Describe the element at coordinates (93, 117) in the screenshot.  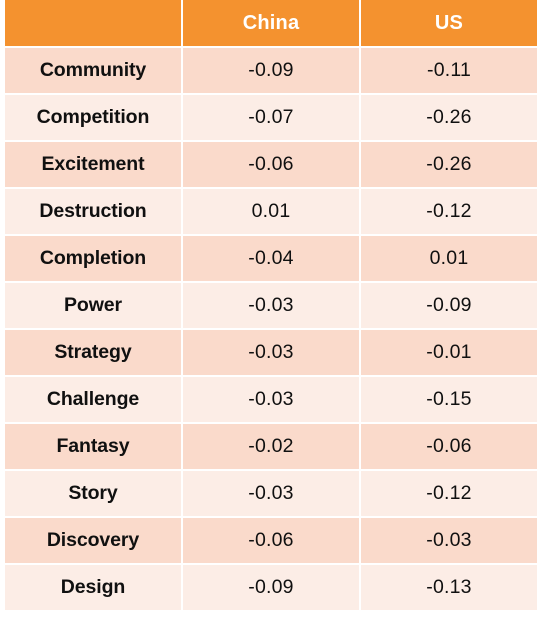
I see `row-label-cell: Competition` at that location.